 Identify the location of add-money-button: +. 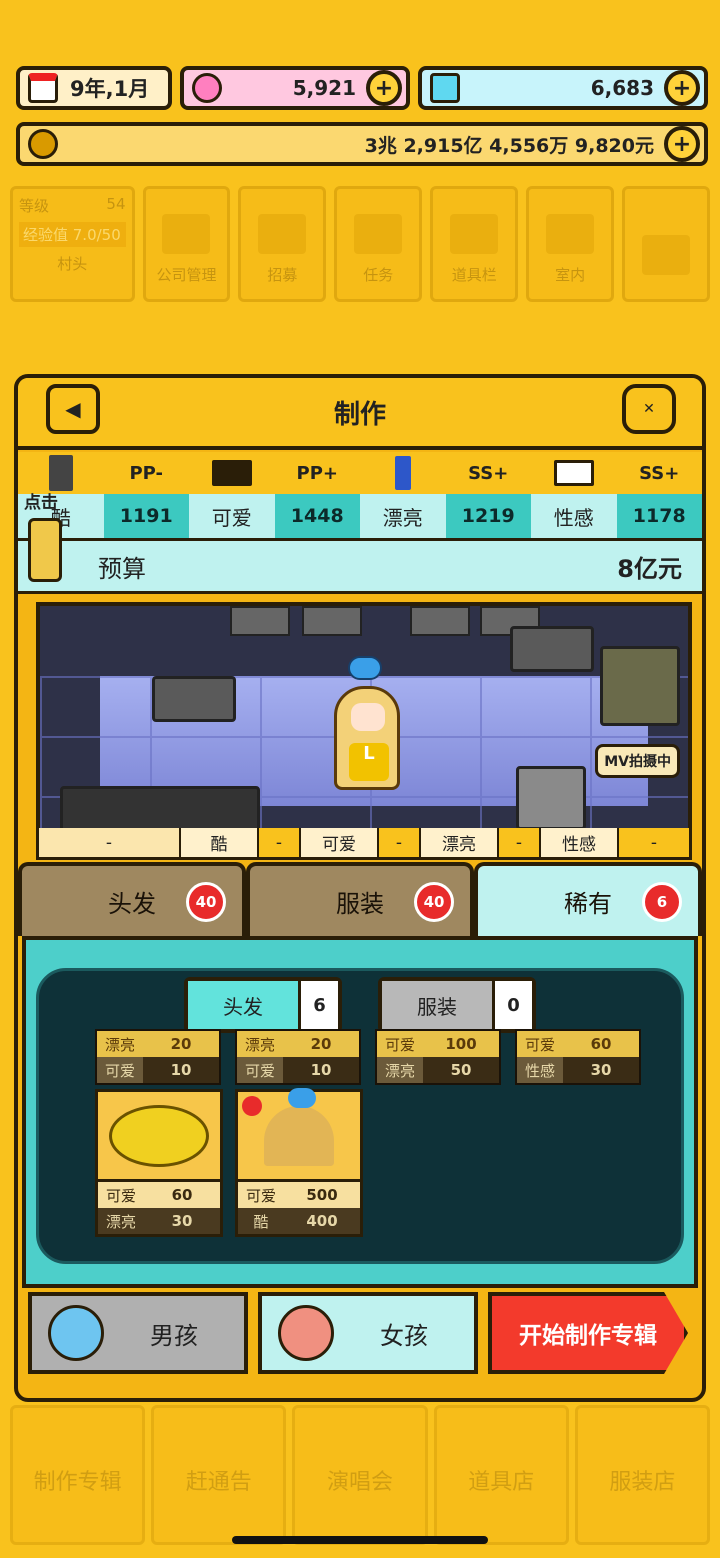
(682, 144).